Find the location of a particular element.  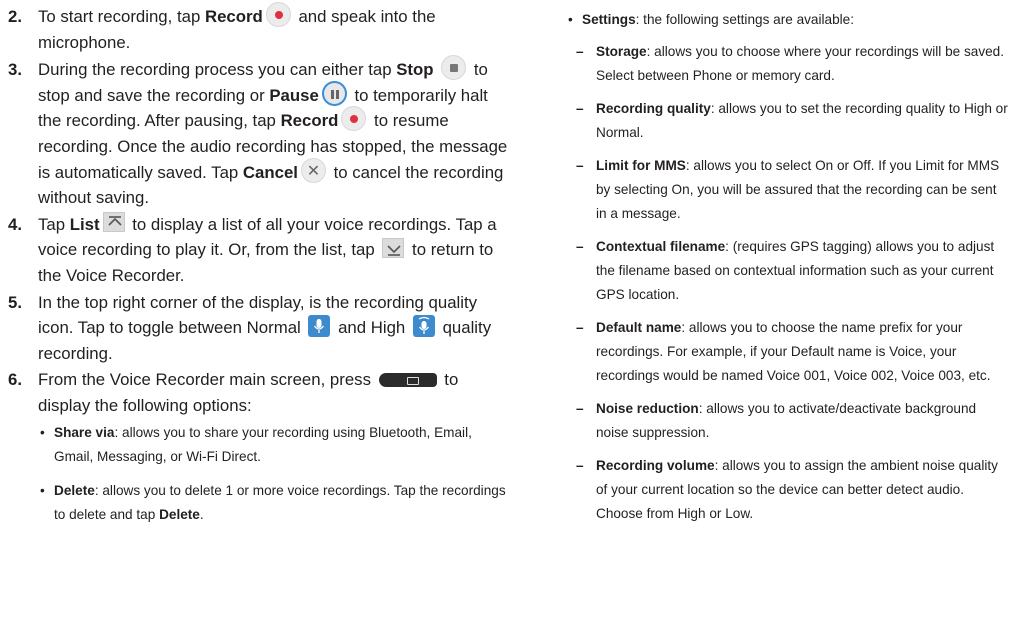

step-number: 5. is located at coordinates (15, 302).